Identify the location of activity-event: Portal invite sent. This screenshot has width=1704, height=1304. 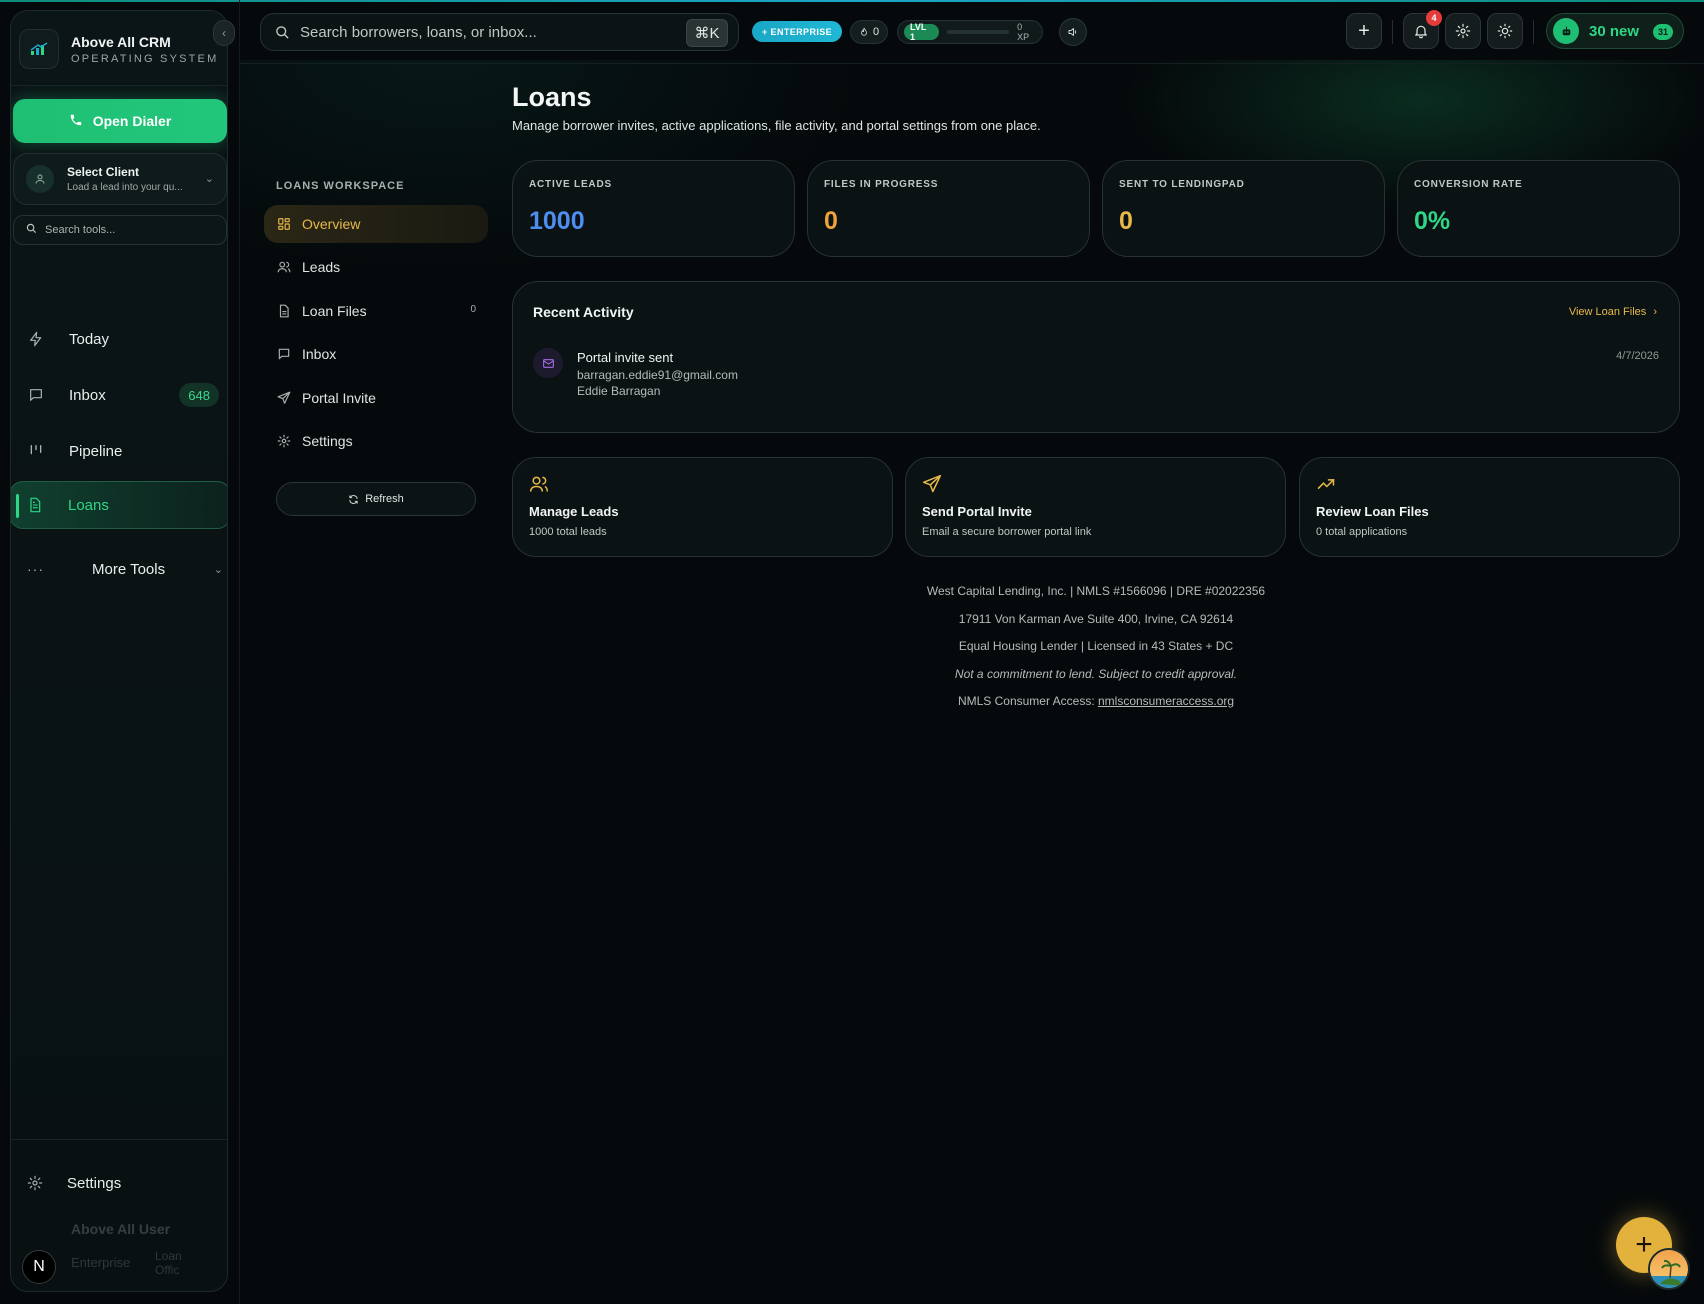
(625, 357).